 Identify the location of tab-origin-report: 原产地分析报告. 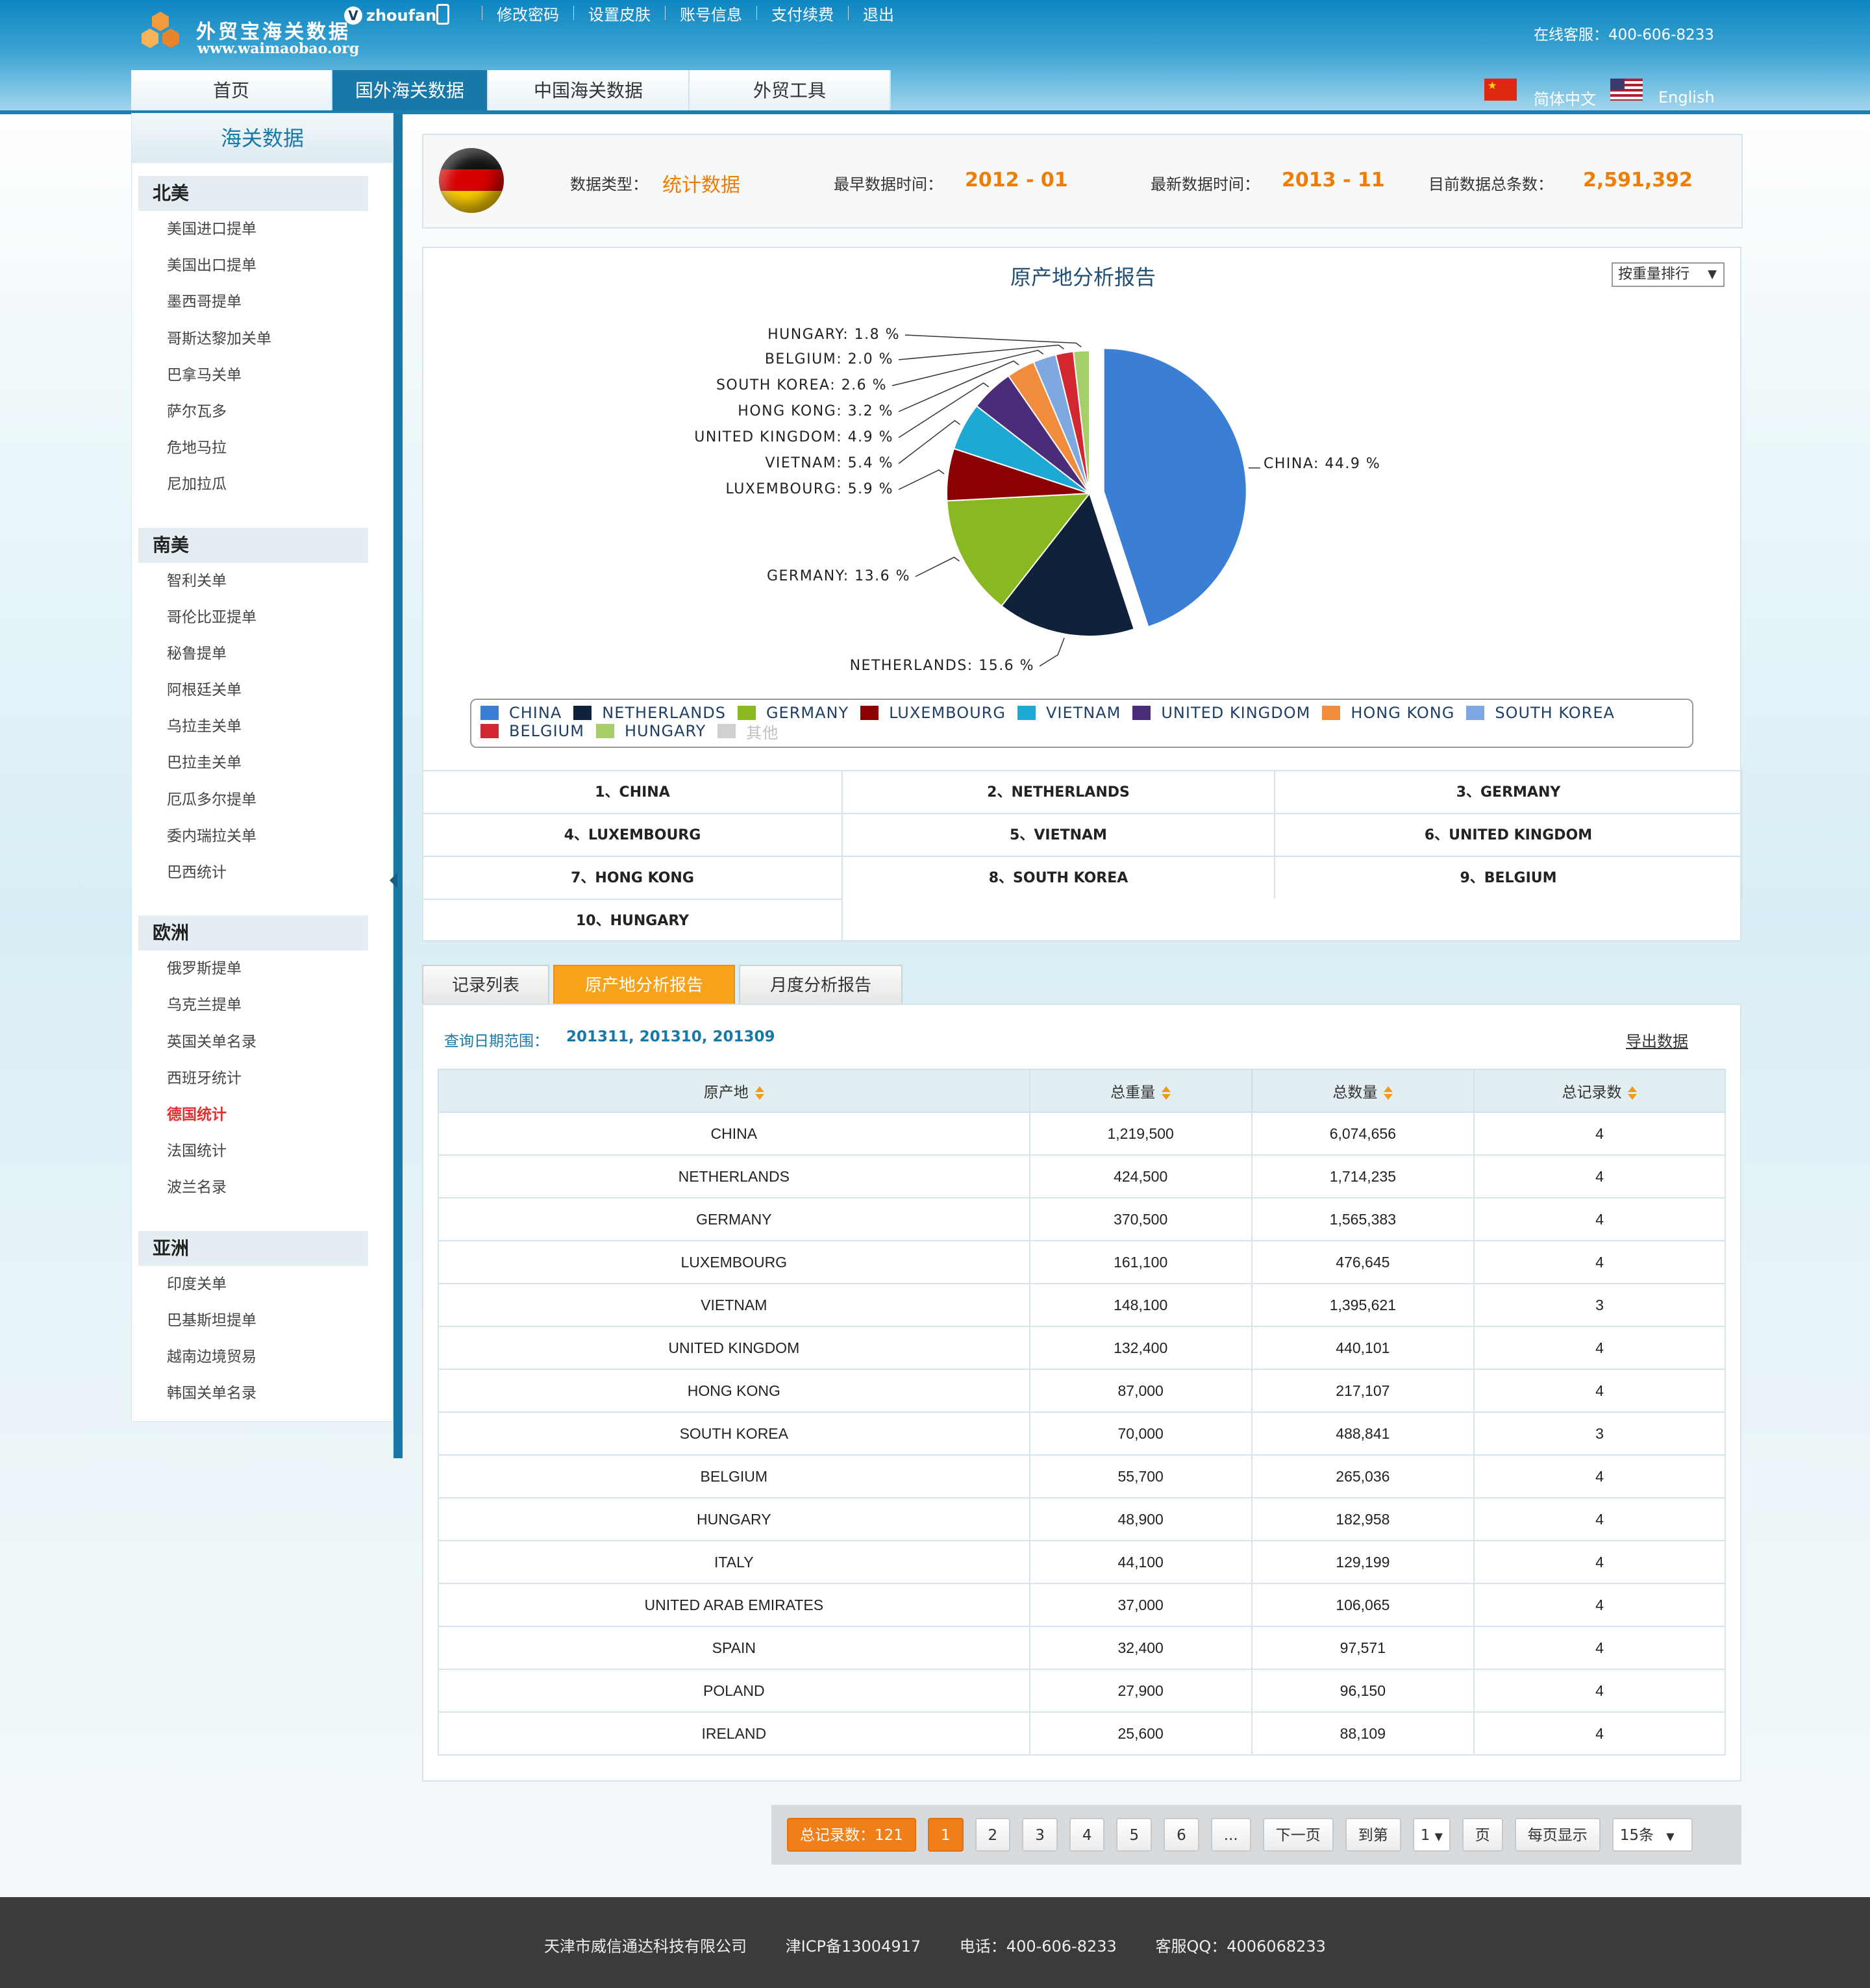
(644, 984).